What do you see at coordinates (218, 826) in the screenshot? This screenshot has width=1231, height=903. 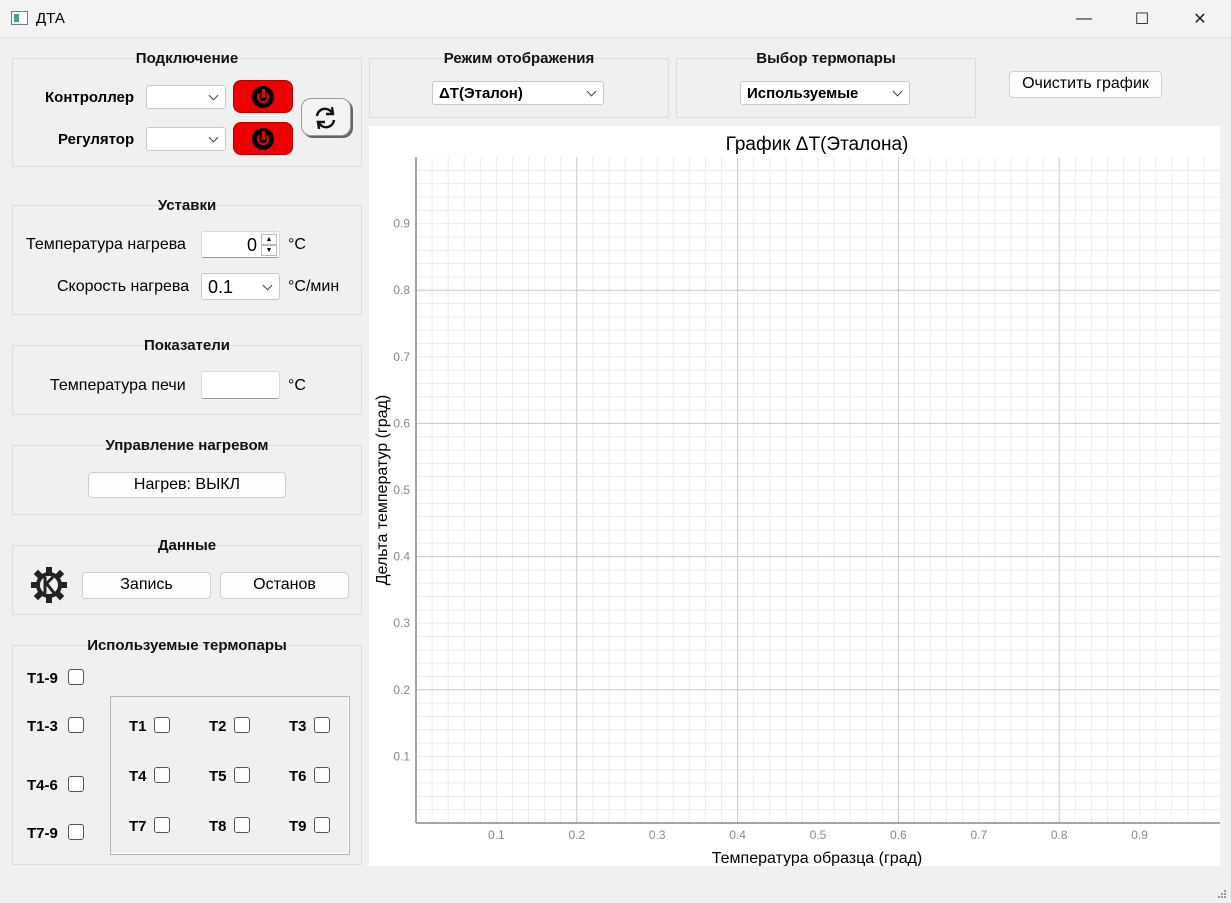 I see `tc-item-label: T8` at bounding box center [218, 826].